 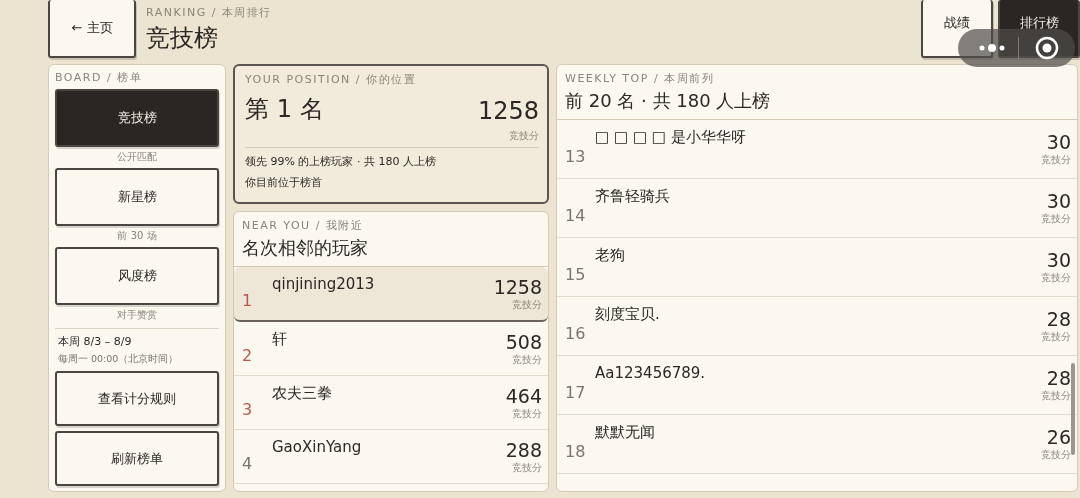 What do you see at coordinates (284, 109) in the screenshot?
I see `rank-text: 第 1 名` at bounding box center [284, 109].